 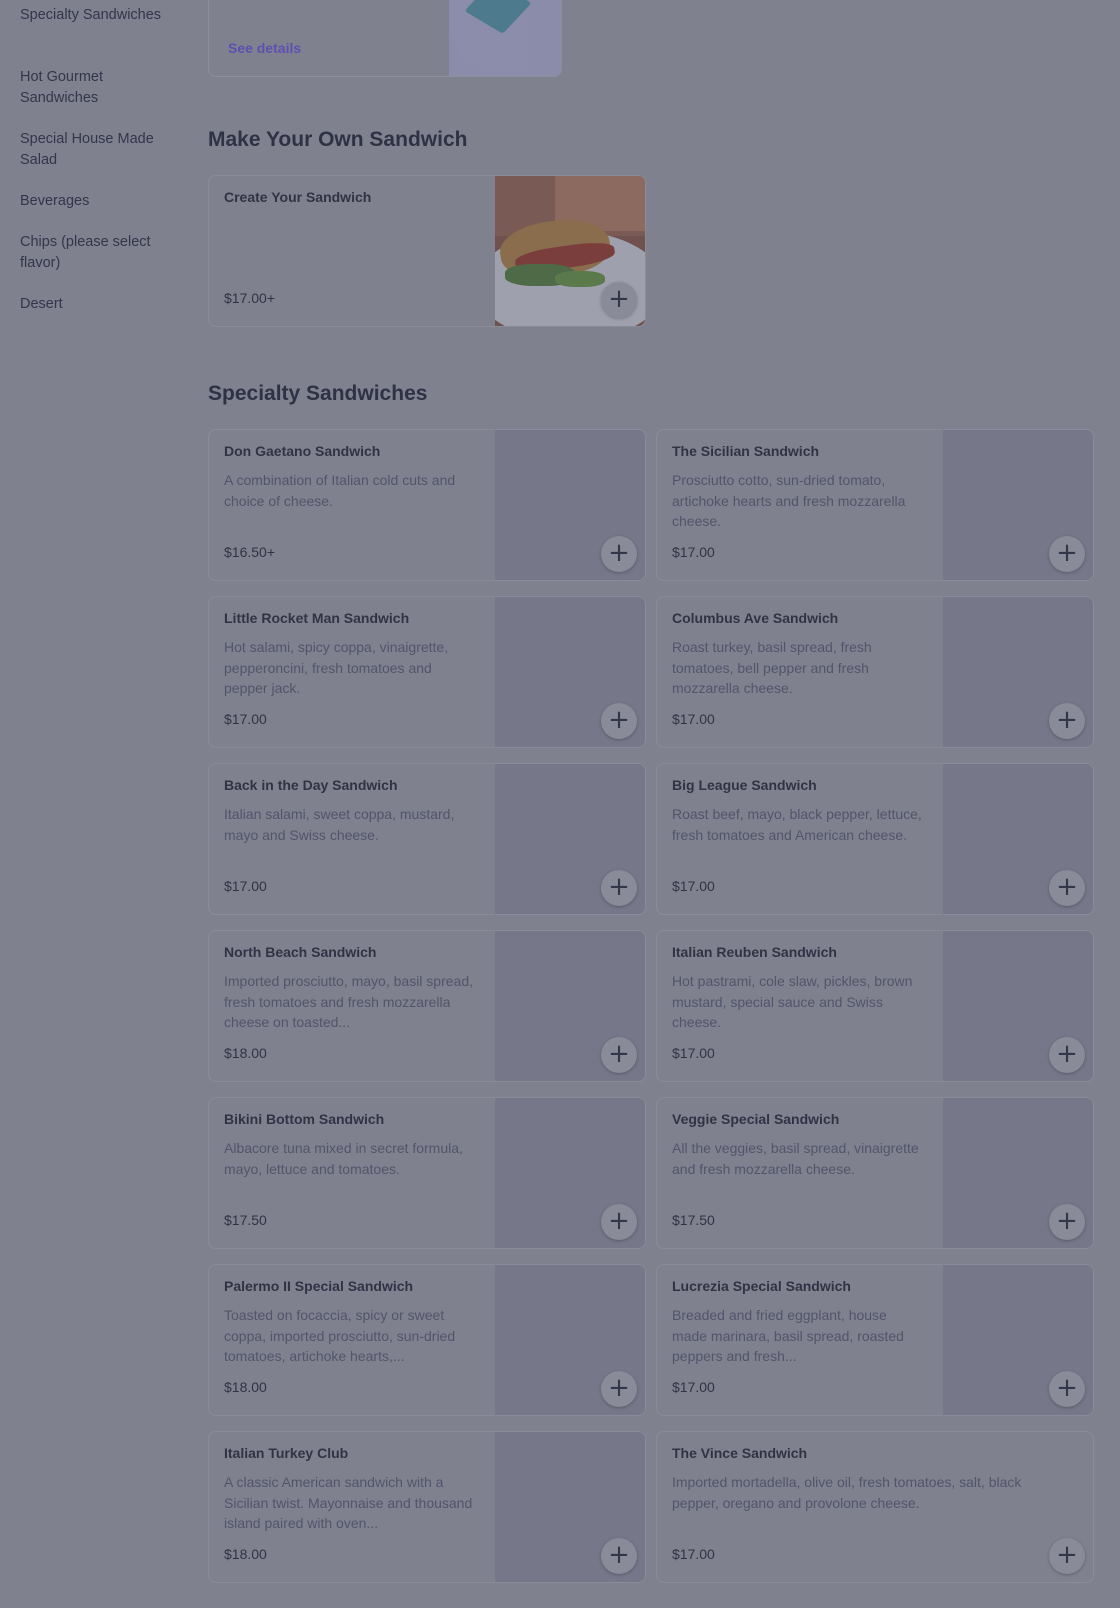 I want to click on menu-item-name: Back in the Day Sandwich, so click(x=311, y=785).